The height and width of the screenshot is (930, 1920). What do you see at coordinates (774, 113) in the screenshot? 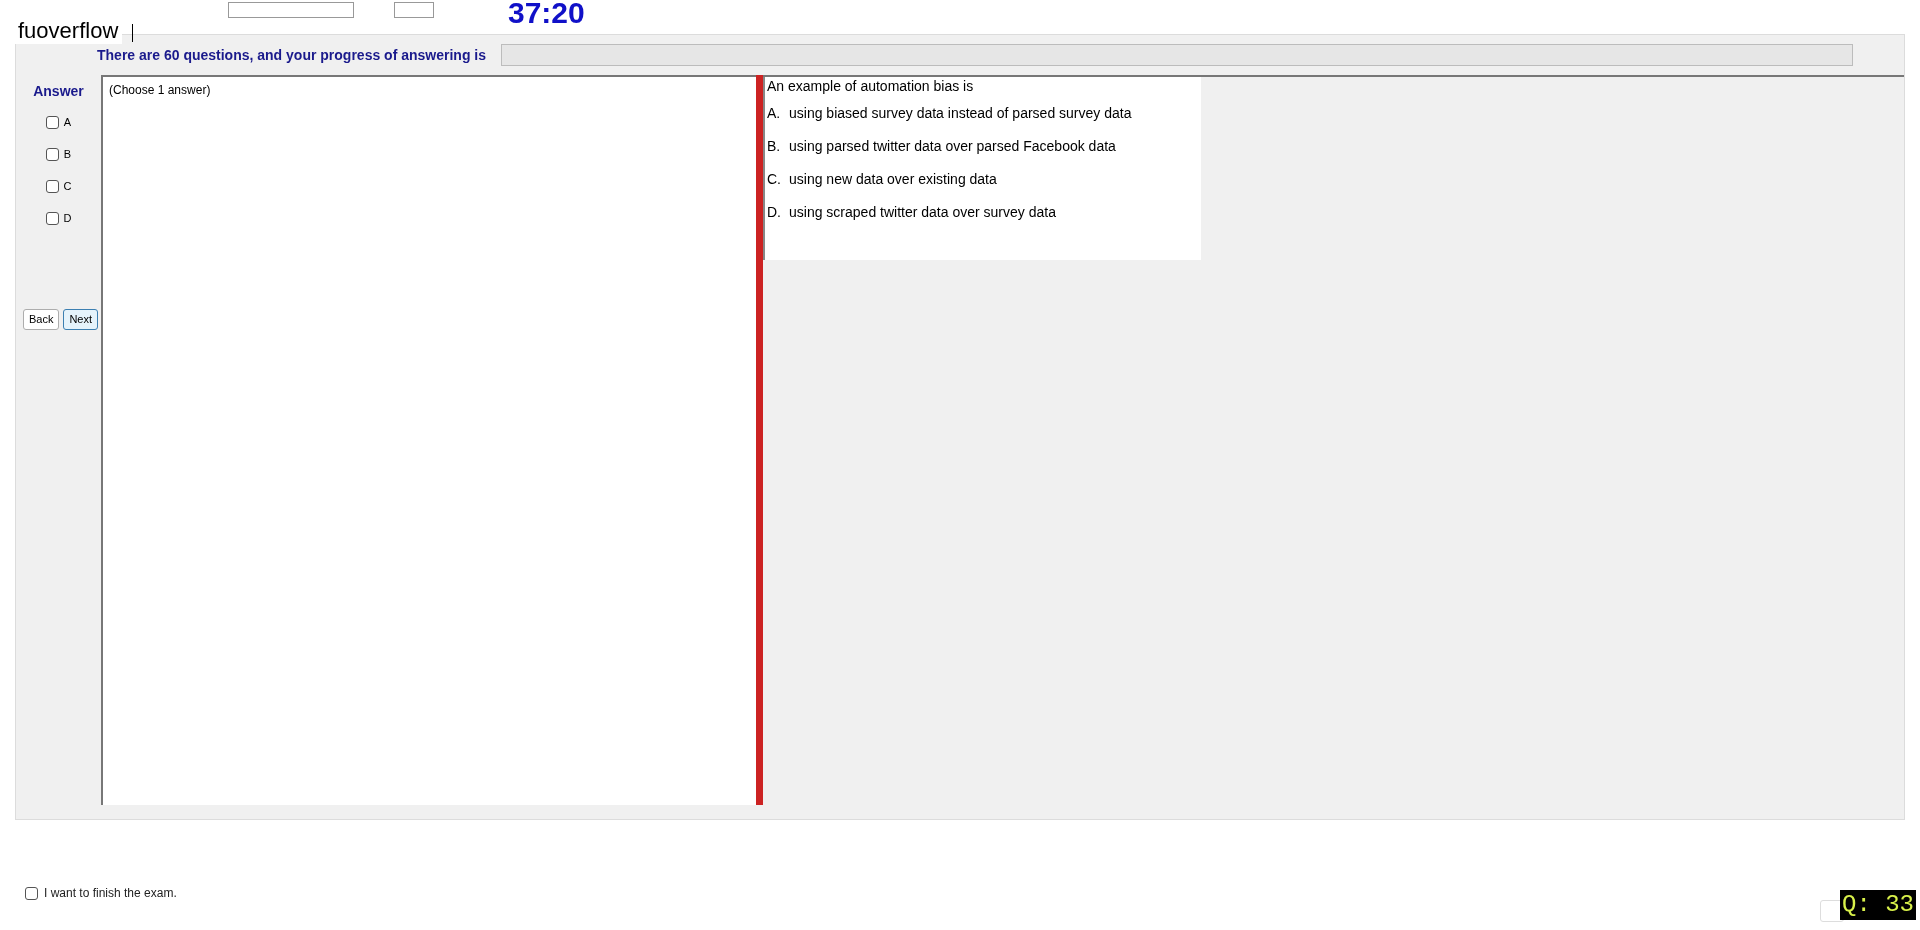
I see `choice-letter: A.` at bounding box center [774, 113].